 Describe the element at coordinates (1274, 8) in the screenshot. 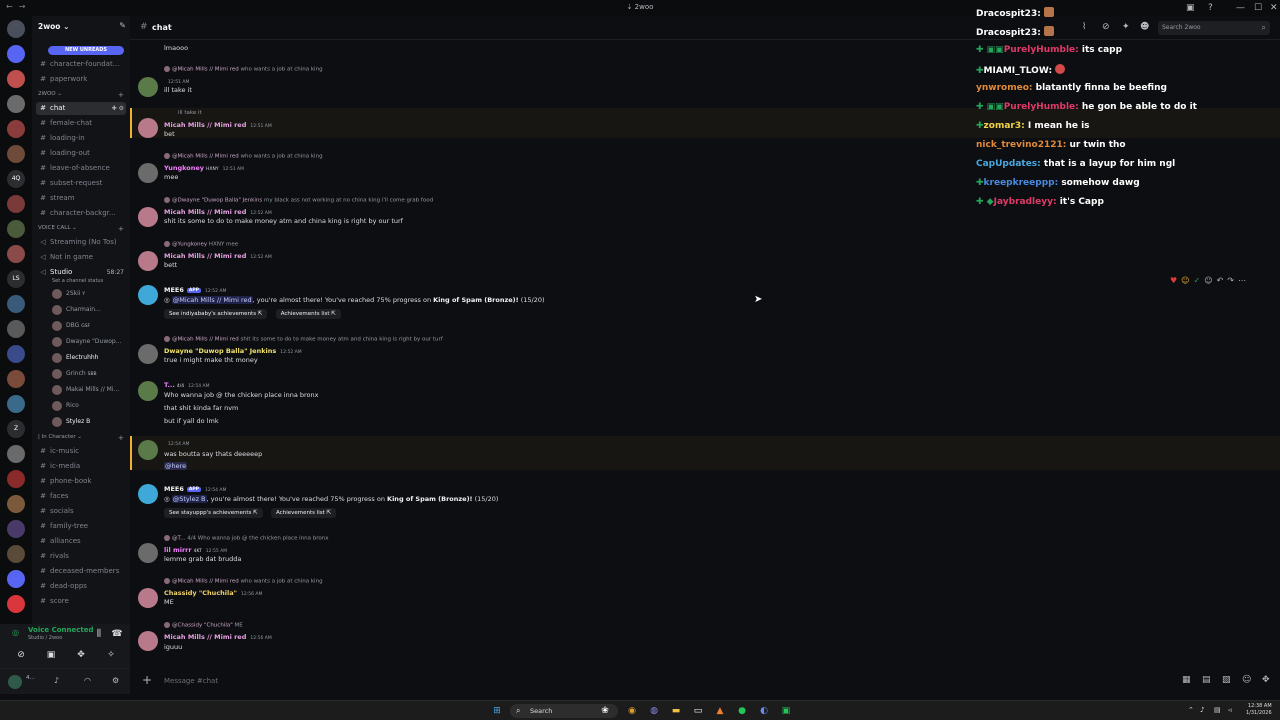

I see `close-button: ✕` at that location.